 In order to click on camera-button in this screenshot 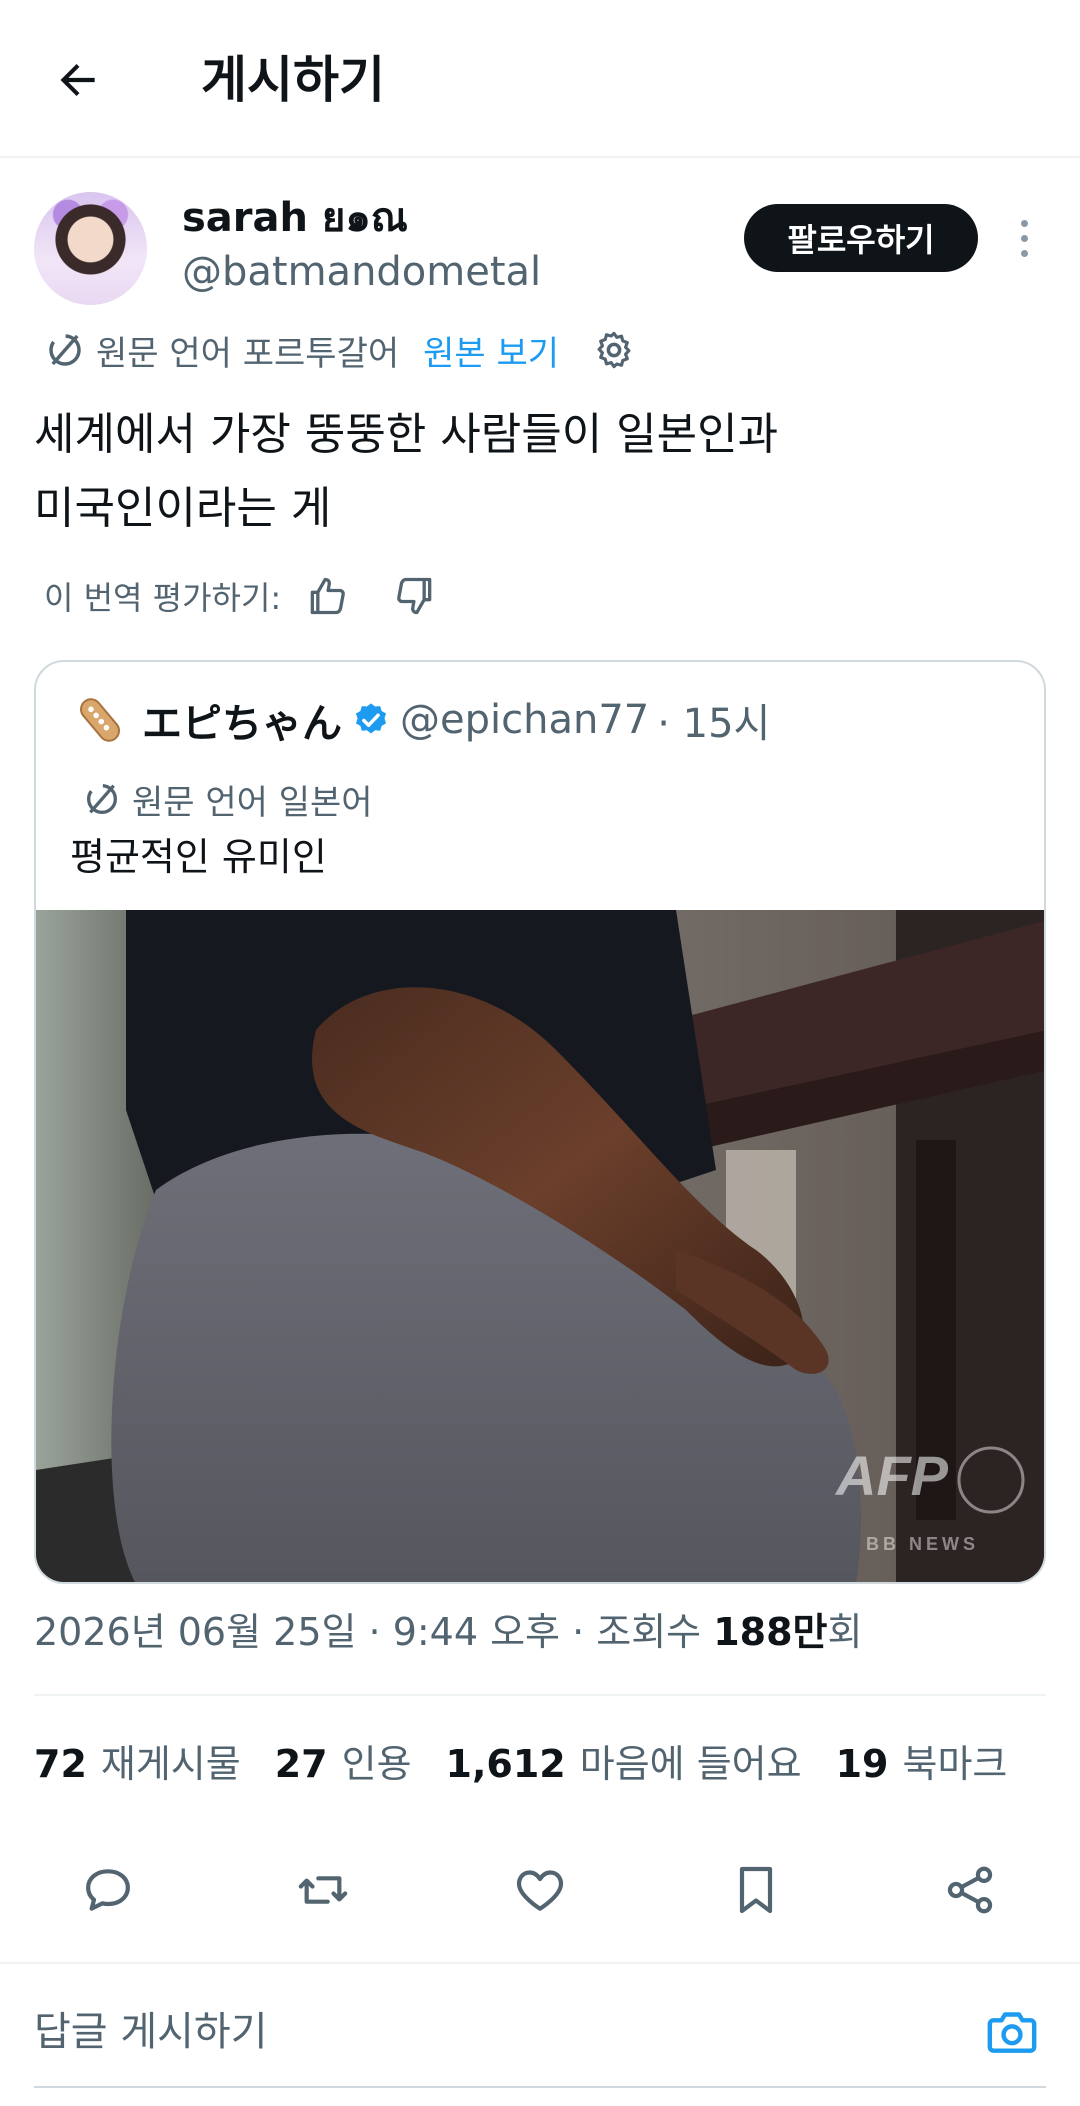, I will do `click(1012, 2032)`.